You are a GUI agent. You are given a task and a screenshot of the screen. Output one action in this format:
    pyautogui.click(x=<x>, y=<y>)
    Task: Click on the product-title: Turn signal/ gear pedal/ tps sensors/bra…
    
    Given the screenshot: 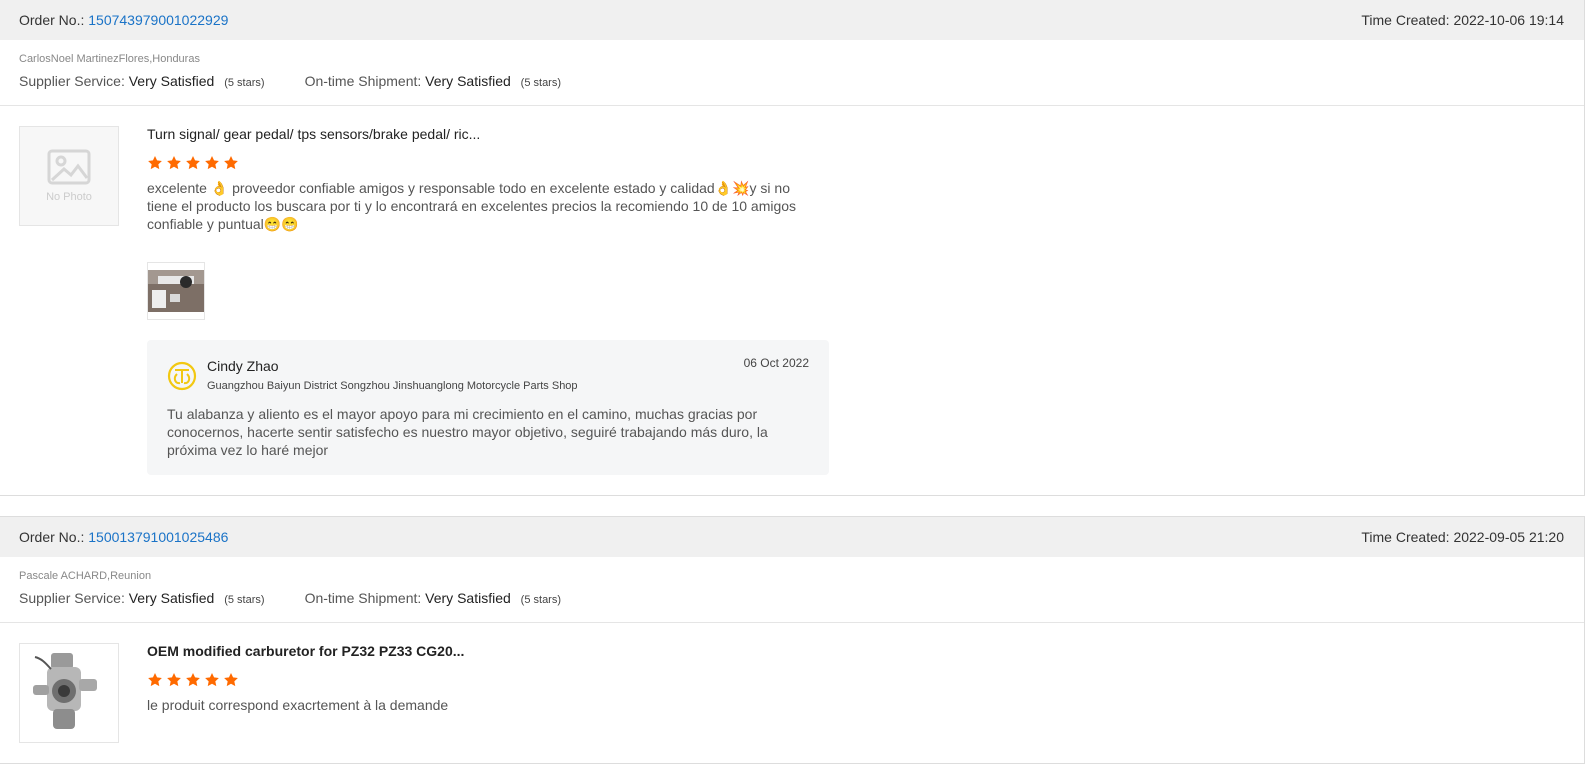 What is the action you would take?
    pyautogui.click(x=488, y=134)
    